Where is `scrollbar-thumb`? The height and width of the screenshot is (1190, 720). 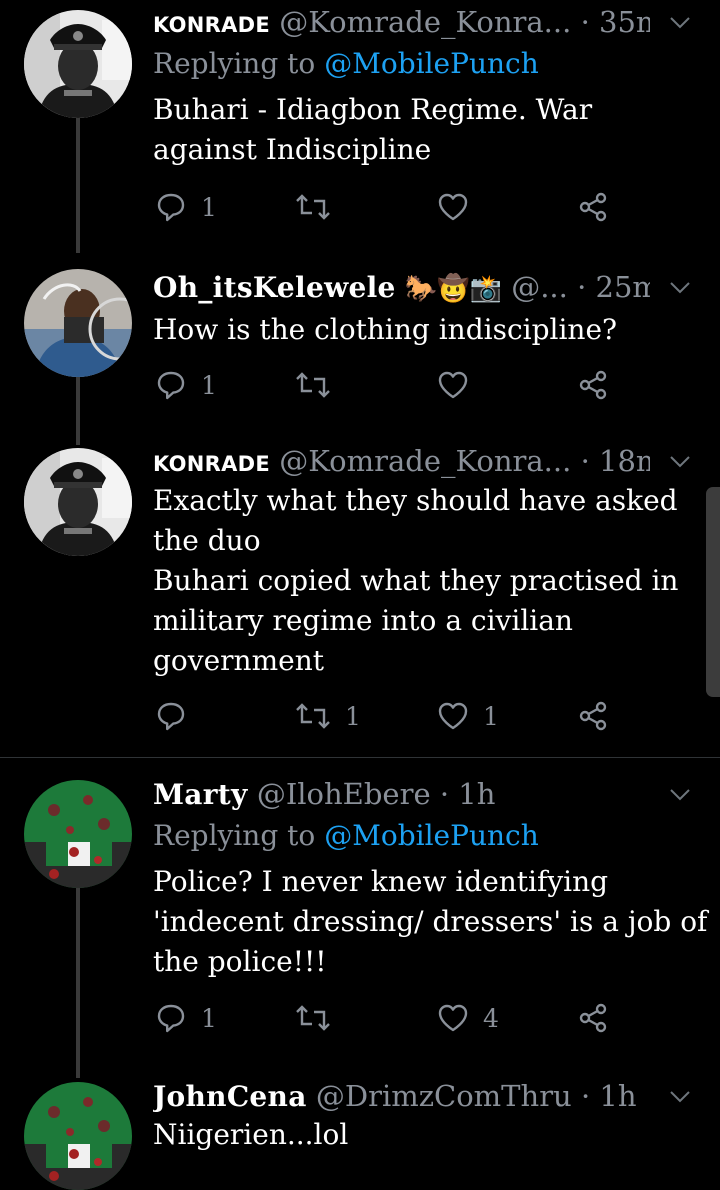 scrollbar-thumb is located at coordinates (713, 592).